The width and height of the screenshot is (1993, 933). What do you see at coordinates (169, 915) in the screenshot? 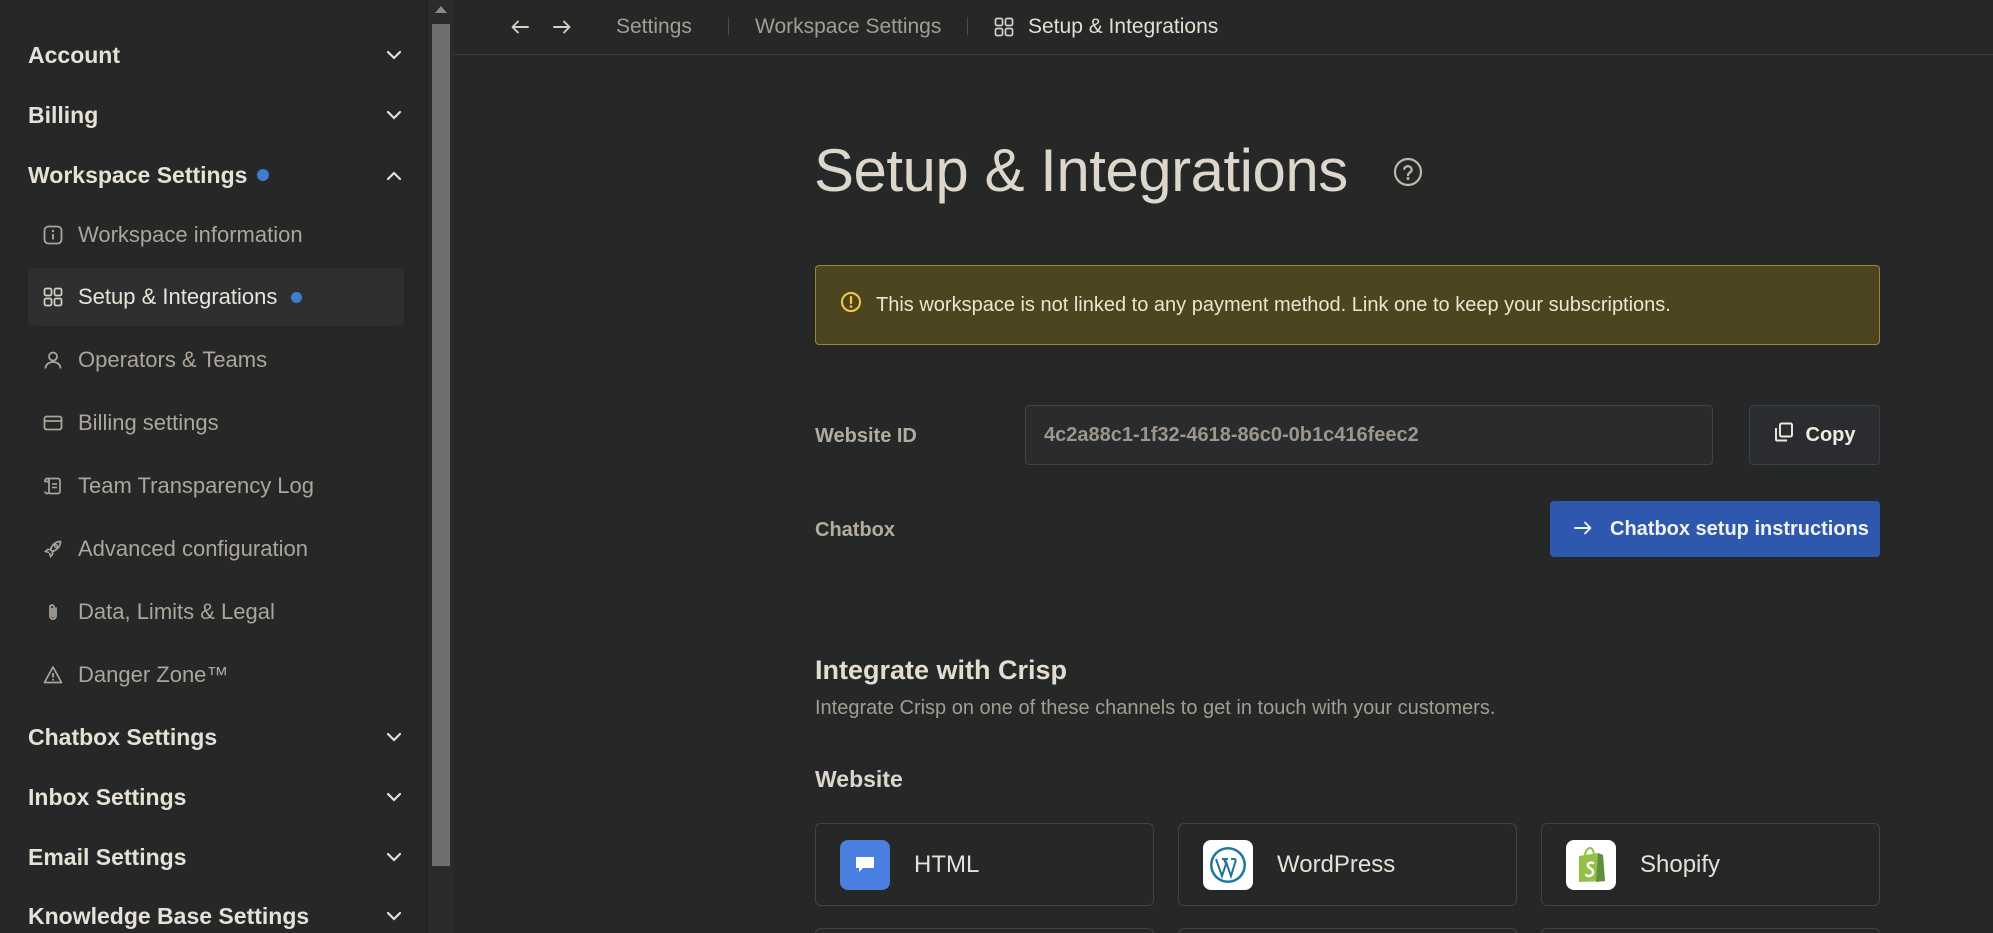
I see `sidebar-group-label: Knowledge Base Settings` at bounding box center [169, 915].